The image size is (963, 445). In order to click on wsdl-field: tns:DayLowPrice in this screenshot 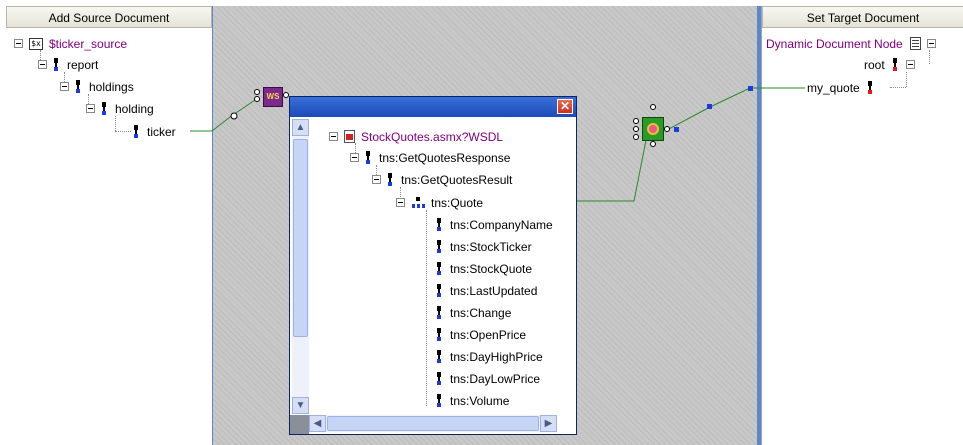, I will do `click(488, 378)`.